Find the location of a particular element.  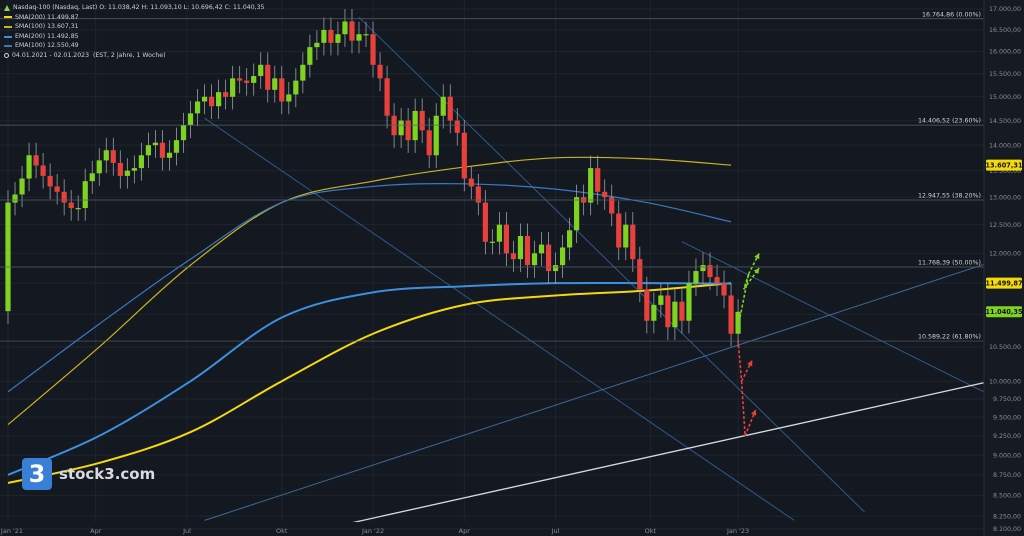

legend-sma200: SMA(200) 11.499,87 is located at coordinates (134, 18).